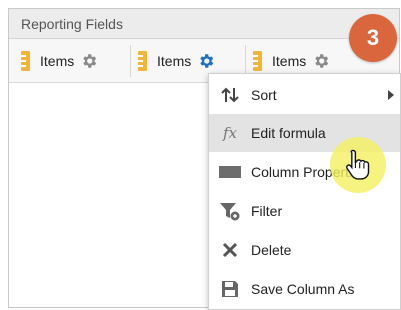 This screenshot has height=310, width=401. I want to click on menu-item-label: Filter, so click(267, 211).